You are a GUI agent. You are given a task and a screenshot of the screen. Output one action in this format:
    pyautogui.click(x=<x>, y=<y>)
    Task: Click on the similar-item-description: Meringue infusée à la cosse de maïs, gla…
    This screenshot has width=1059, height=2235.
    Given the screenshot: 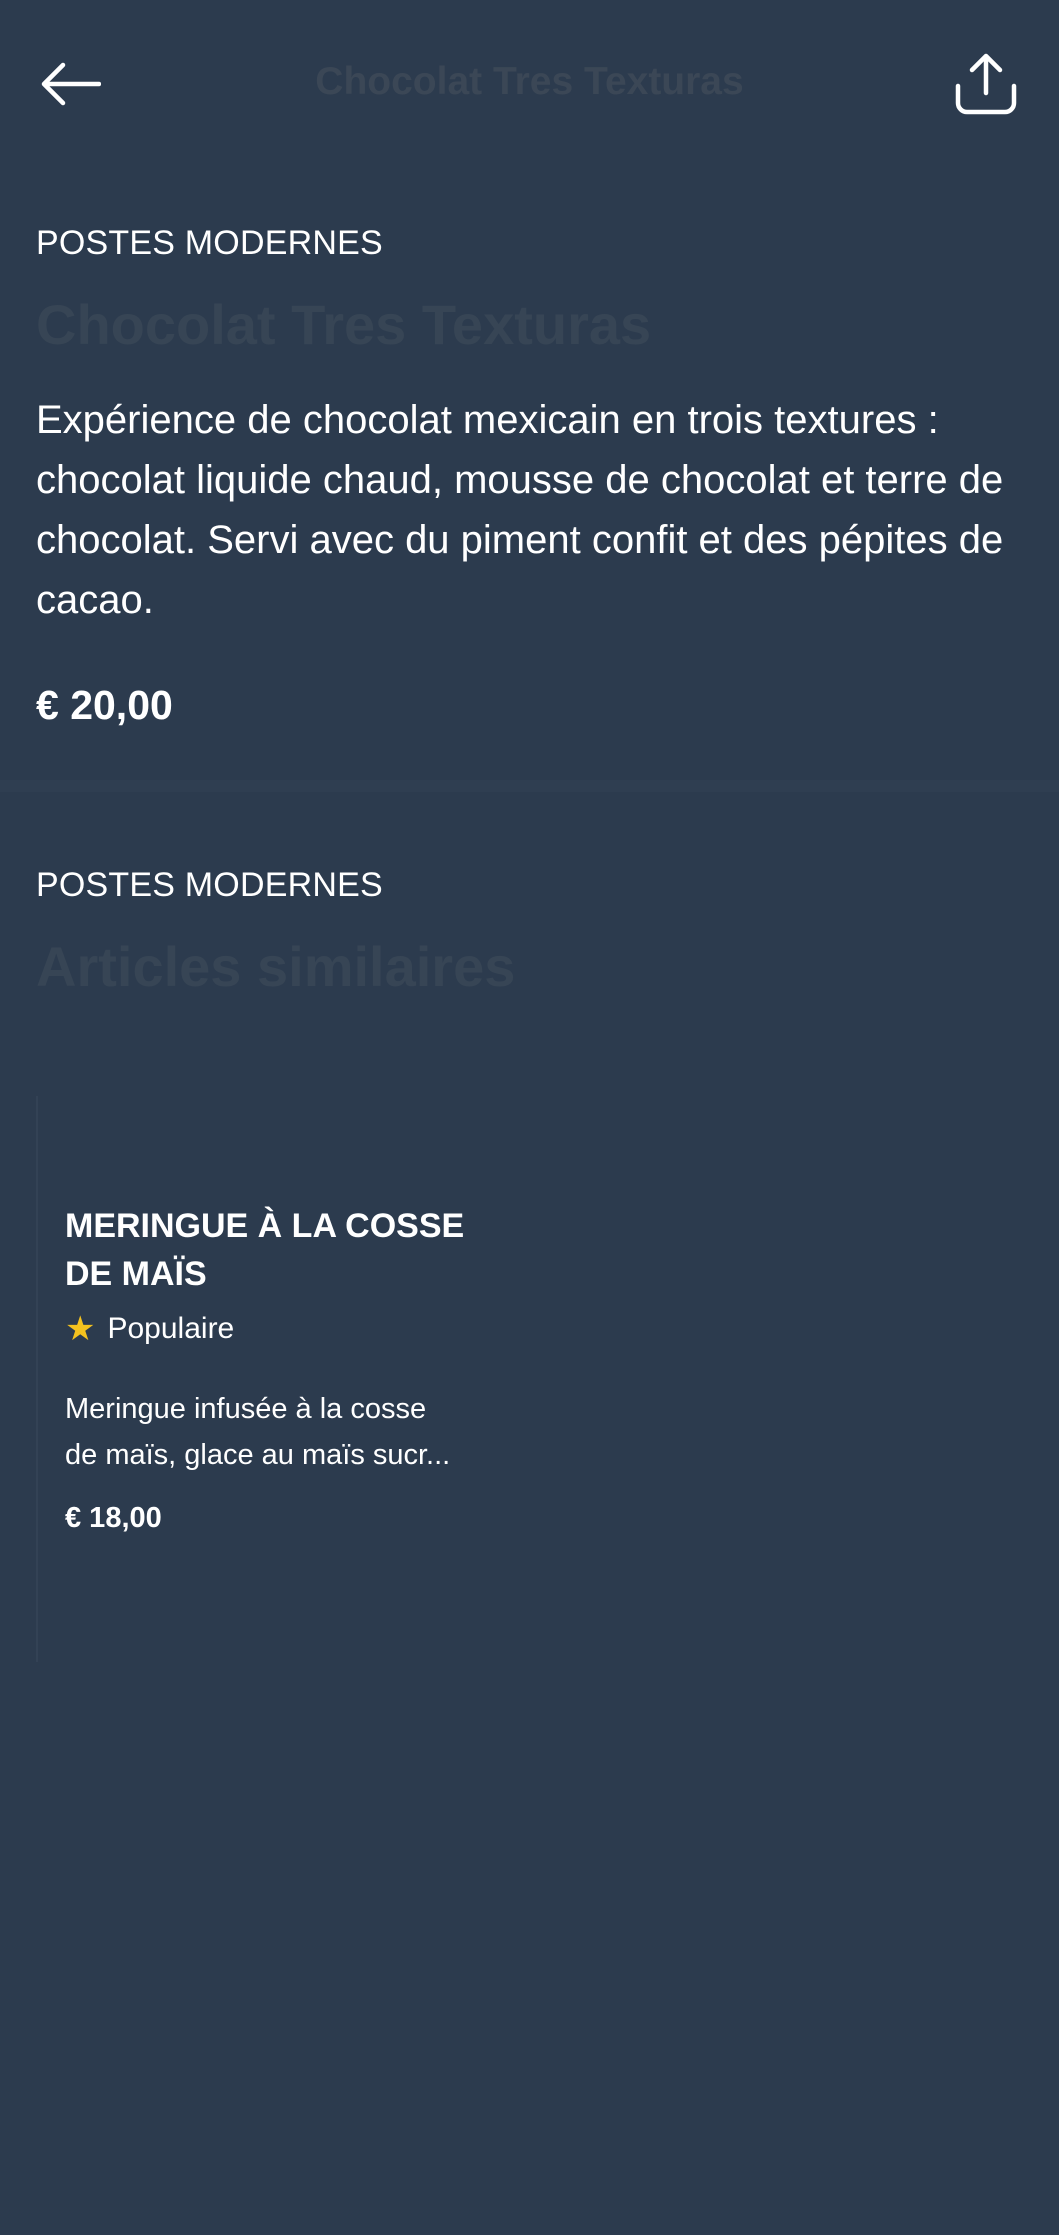 What is the action you would take?
    pyautogui.click(x=275, y=1432)
    